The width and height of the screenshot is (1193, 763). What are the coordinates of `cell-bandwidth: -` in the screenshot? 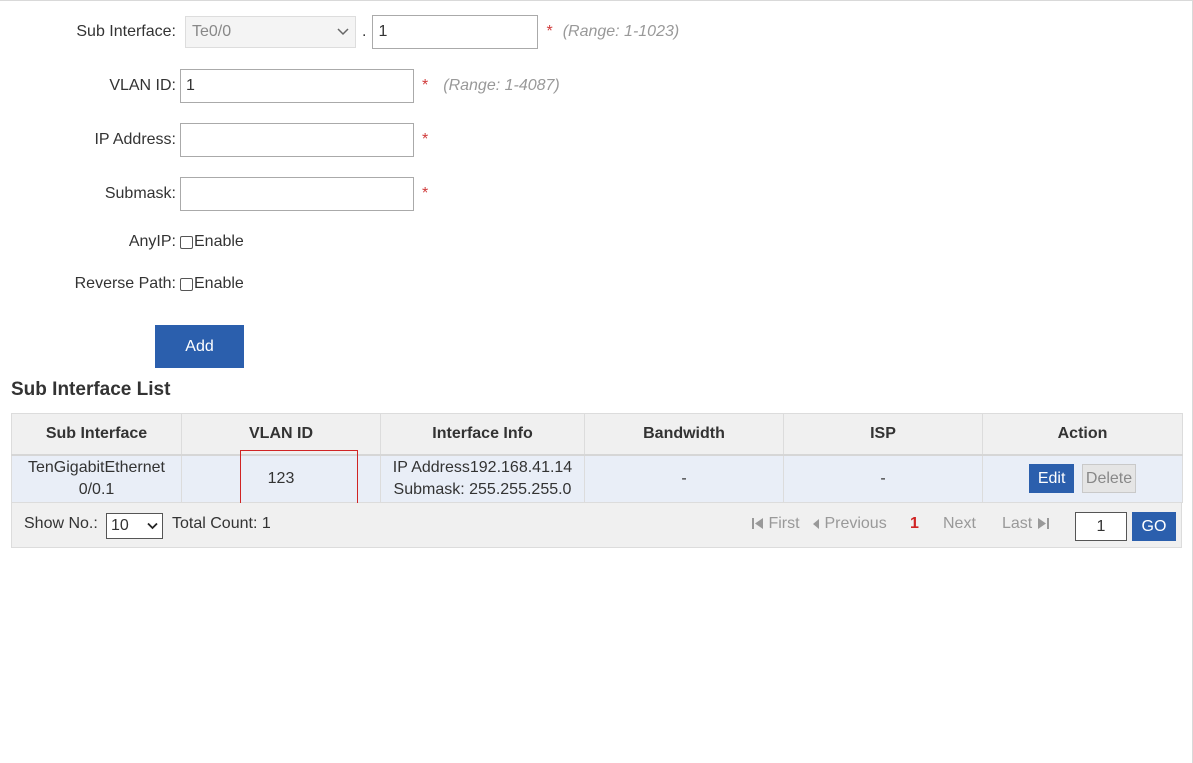 It's located at (684, 478).